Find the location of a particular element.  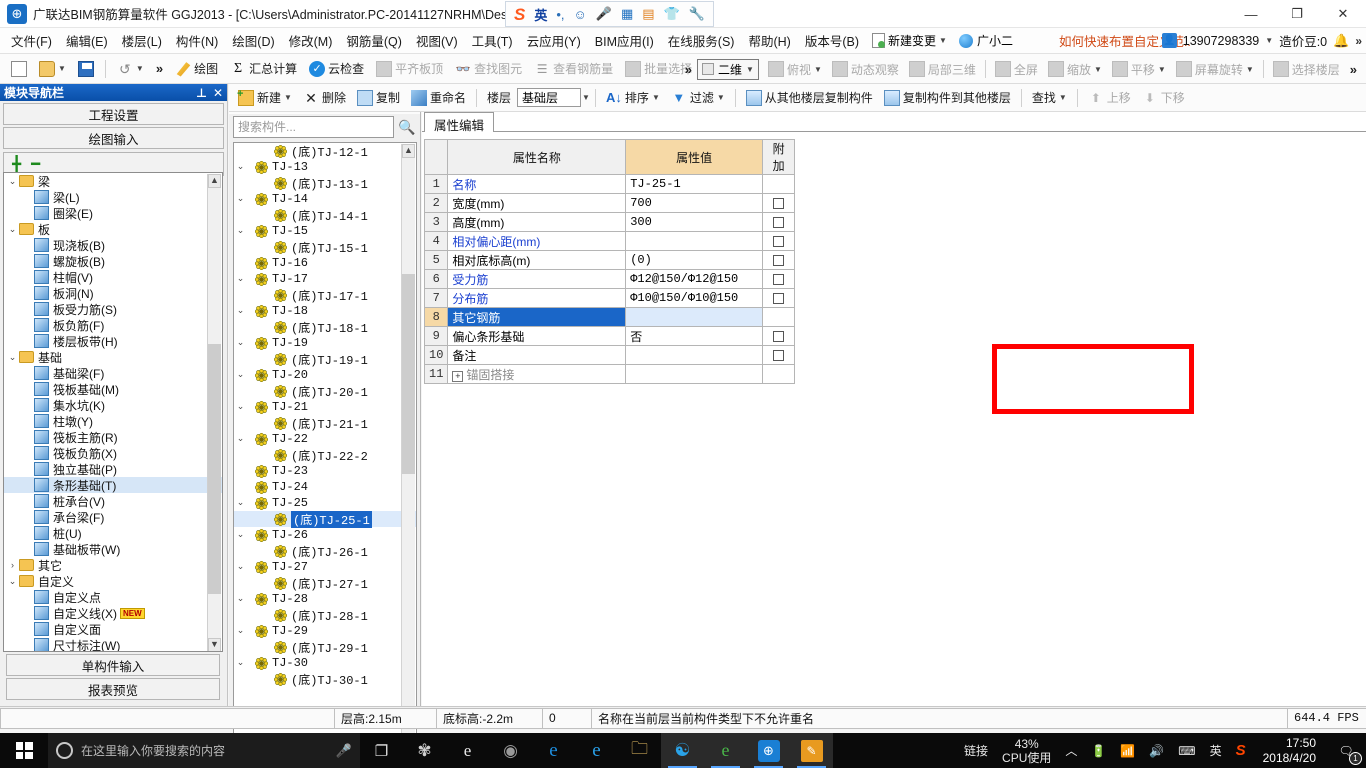

minimize-button: — is located at coordinates (1251, 14).